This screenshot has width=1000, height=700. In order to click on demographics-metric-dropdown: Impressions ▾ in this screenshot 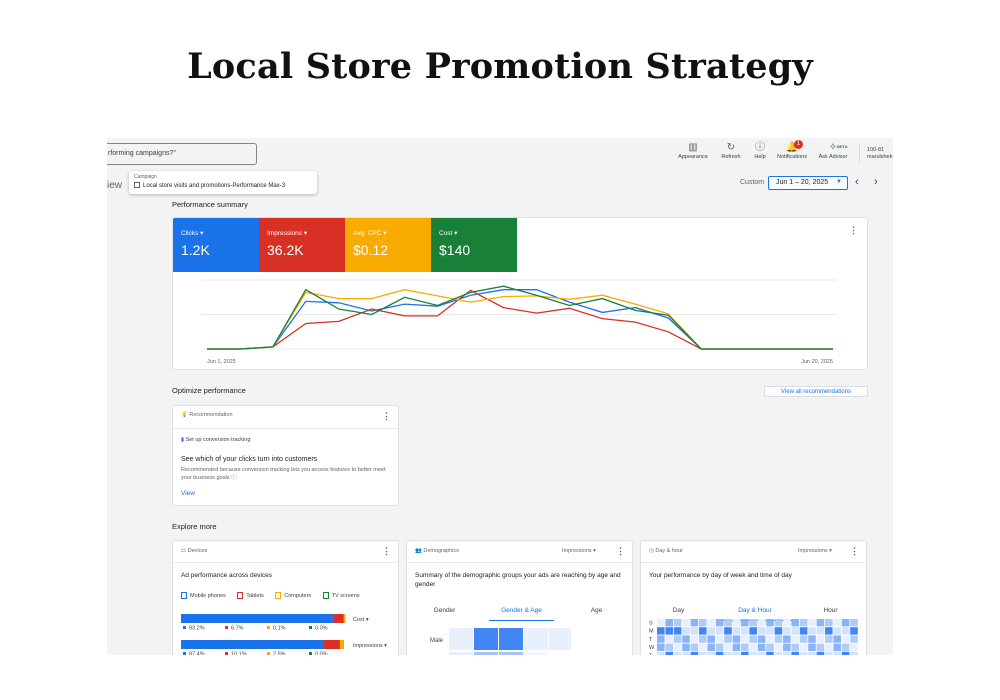, I will do `click(579, 551)`.